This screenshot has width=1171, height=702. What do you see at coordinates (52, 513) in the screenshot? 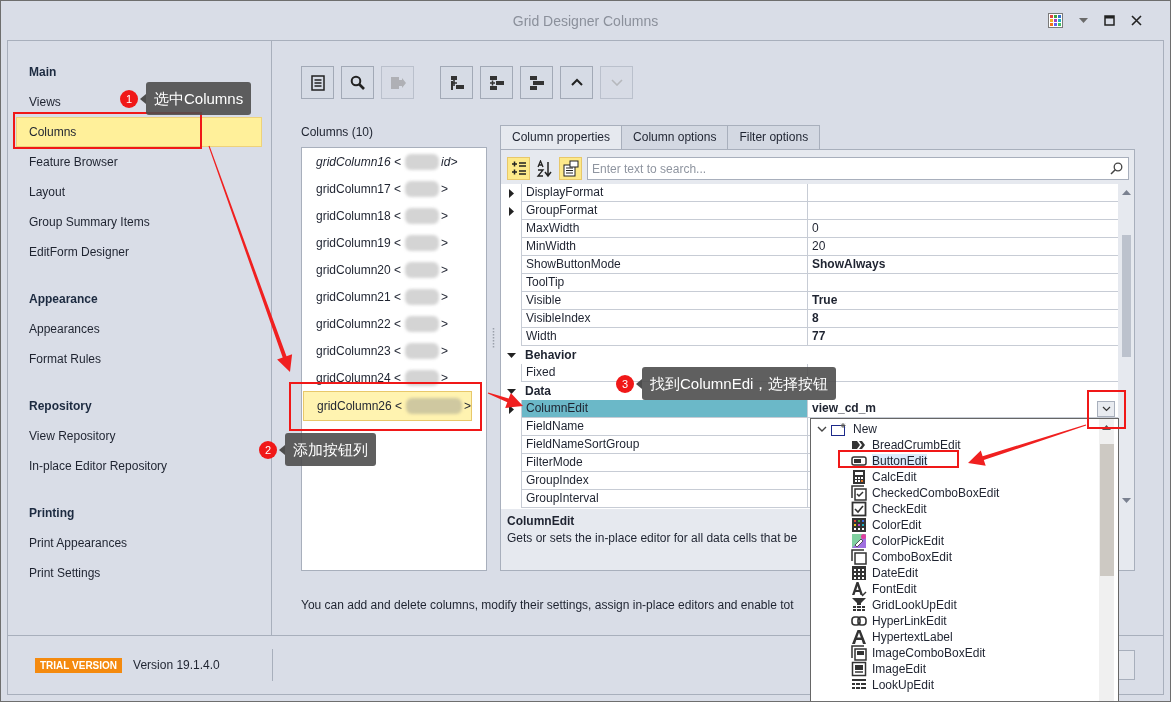
I see `section-header: Printing` at bounding box center [52, 513].